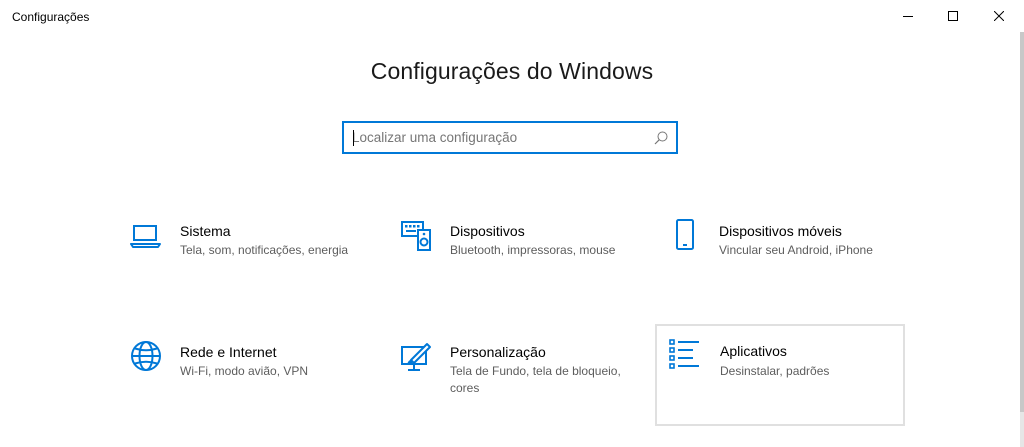 The height and width of the screenshot is (447, 1024). What do you see at coordinates (252, 384) in the screenshot?
I see `category-tile-rede-internet: Rede e Internet Wi-Fi, modo avião, VPN` at bounding box center [252, 384].